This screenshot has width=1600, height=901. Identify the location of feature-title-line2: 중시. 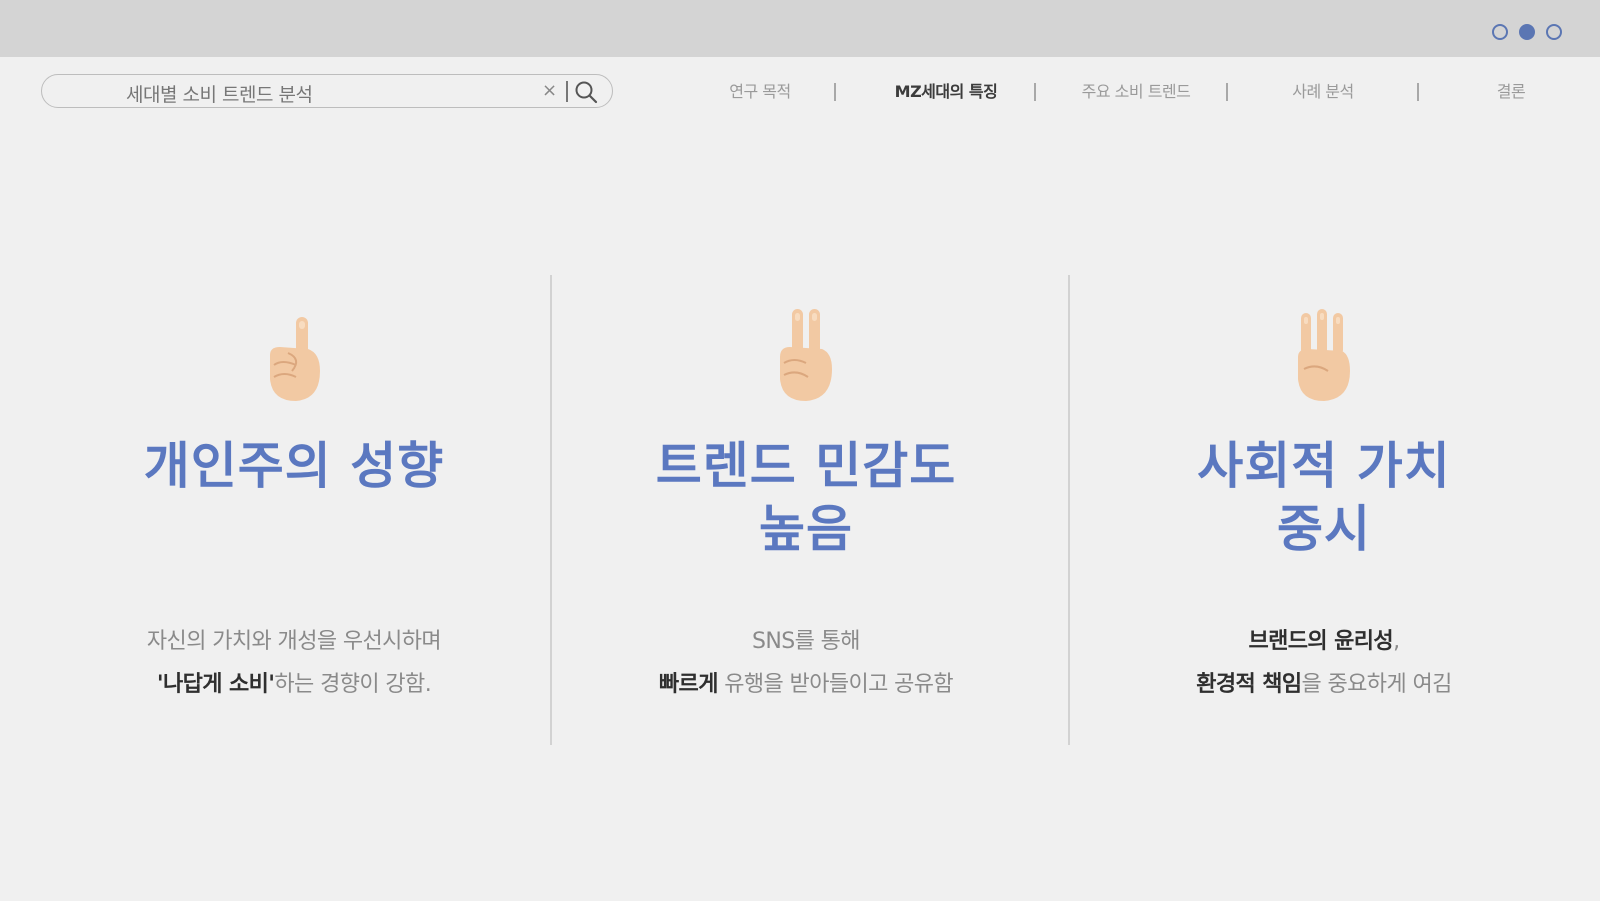
(1324, 529).